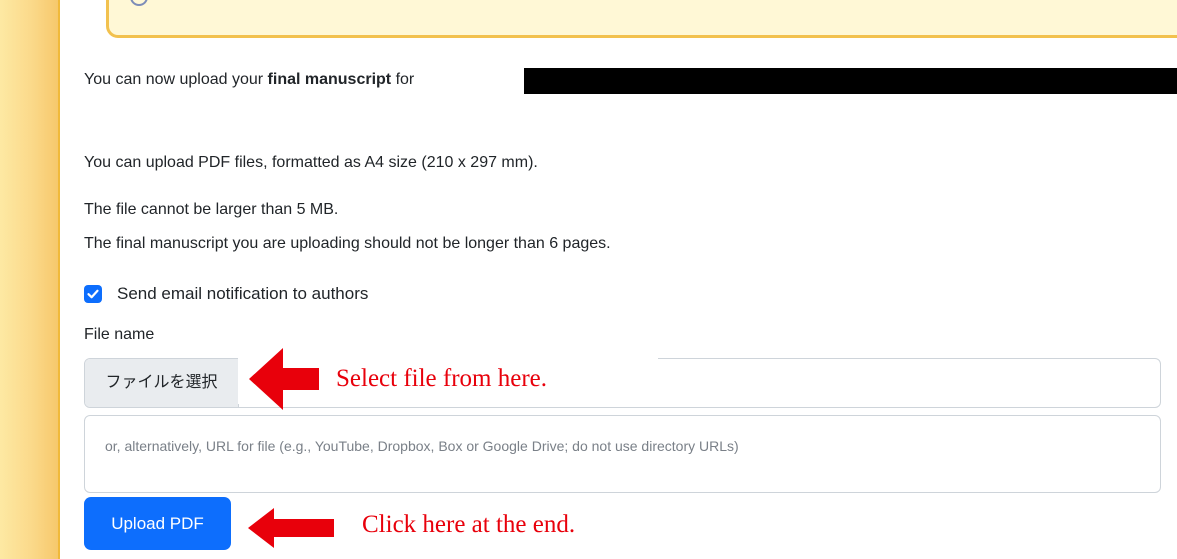 The width and height of the screenshot is (1177, 559). I want to click on email-notification-checkbox, so click(93, 294).